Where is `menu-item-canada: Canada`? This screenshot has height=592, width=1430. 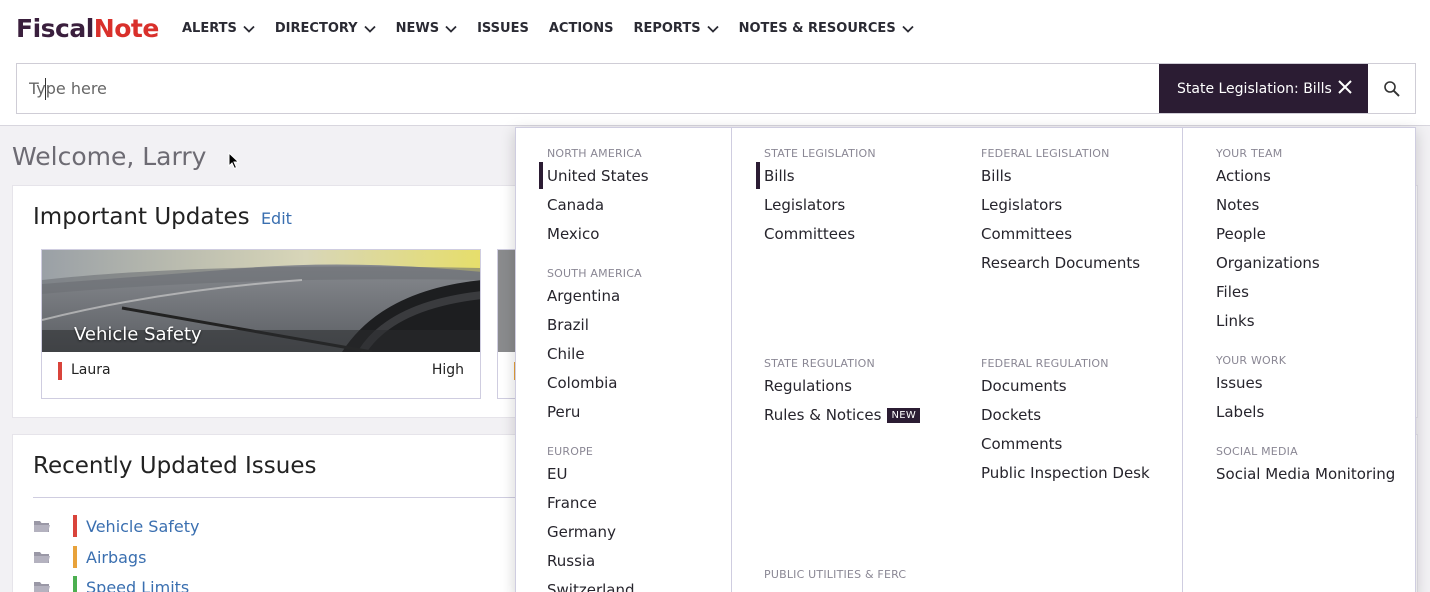
menu-item-canada: Canada is located at coordinates (575, 205).